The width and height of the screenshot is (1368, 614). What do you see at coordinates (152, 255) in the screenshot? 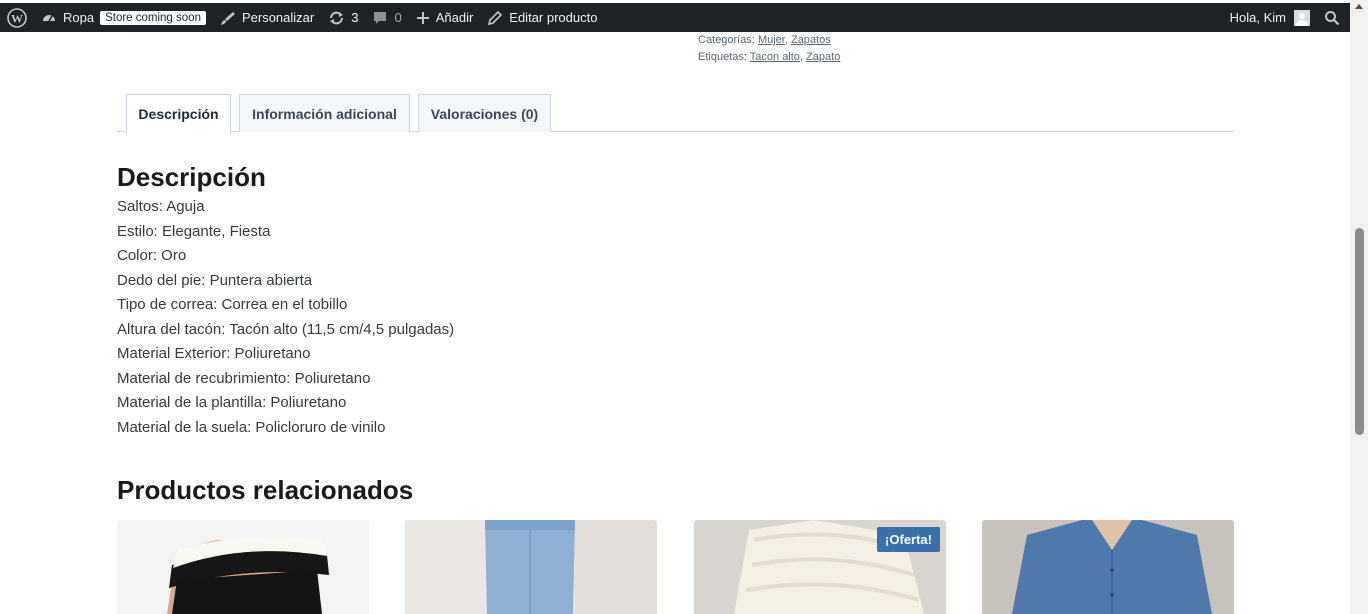
I see `description-line: Color: Oro` at bounding box center [152, 255].